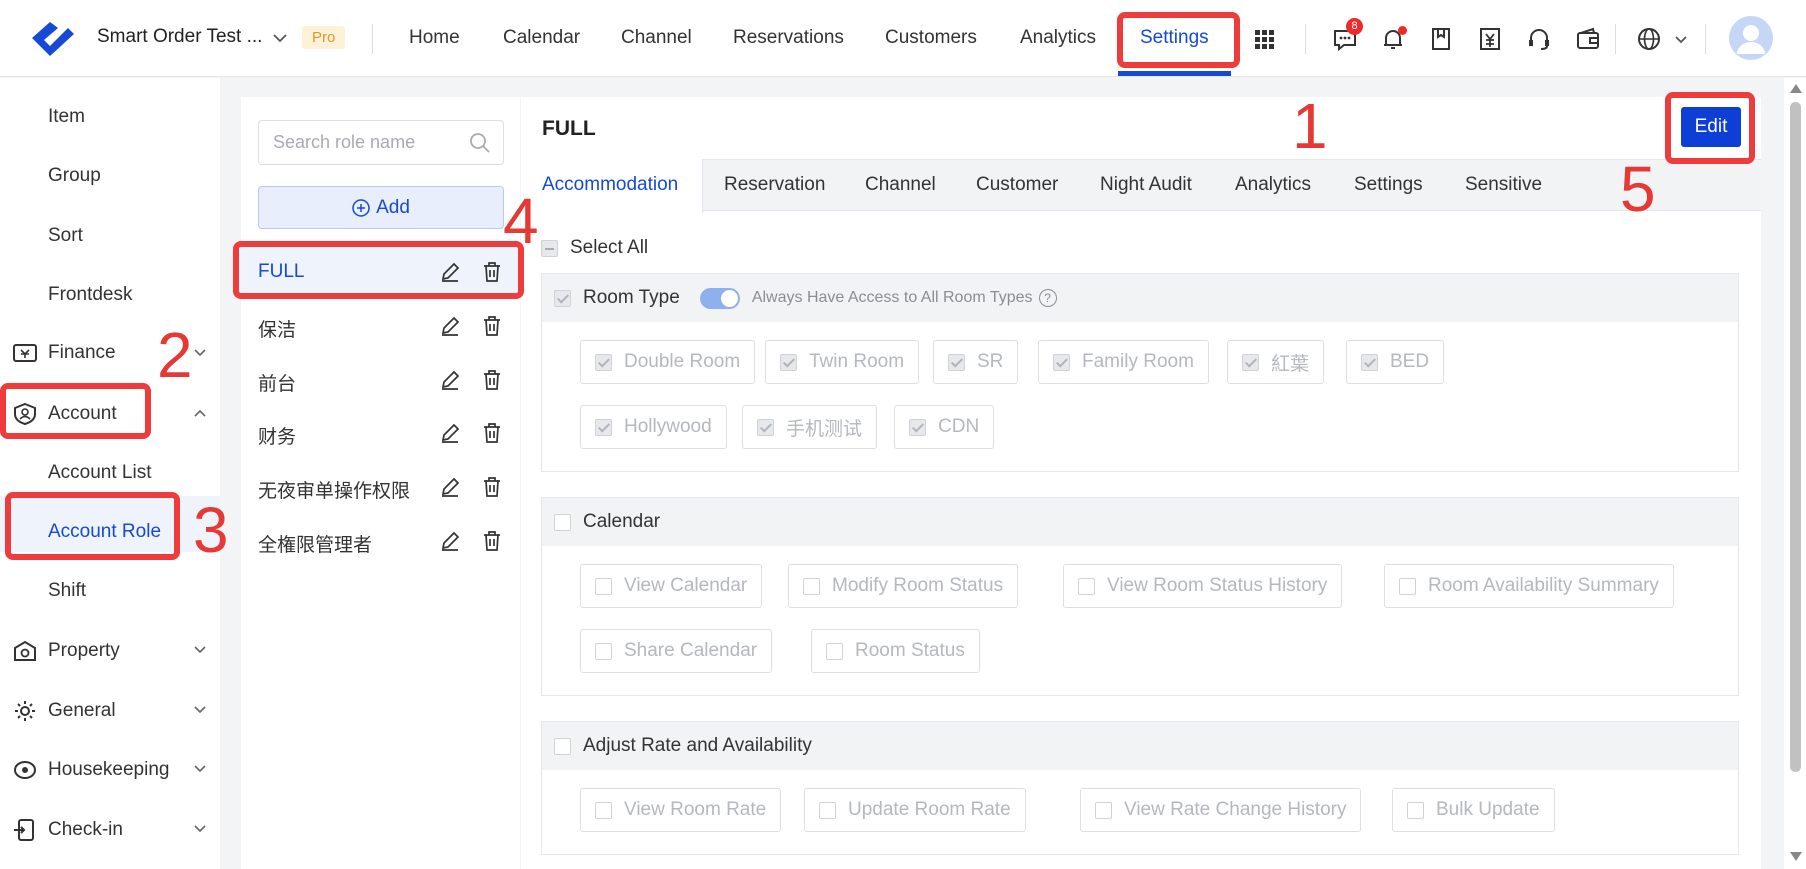  What do you see at coordinates (53, 38) in the screenshot?
I see `brand-logo-icon` at bounding box center [53, 38].